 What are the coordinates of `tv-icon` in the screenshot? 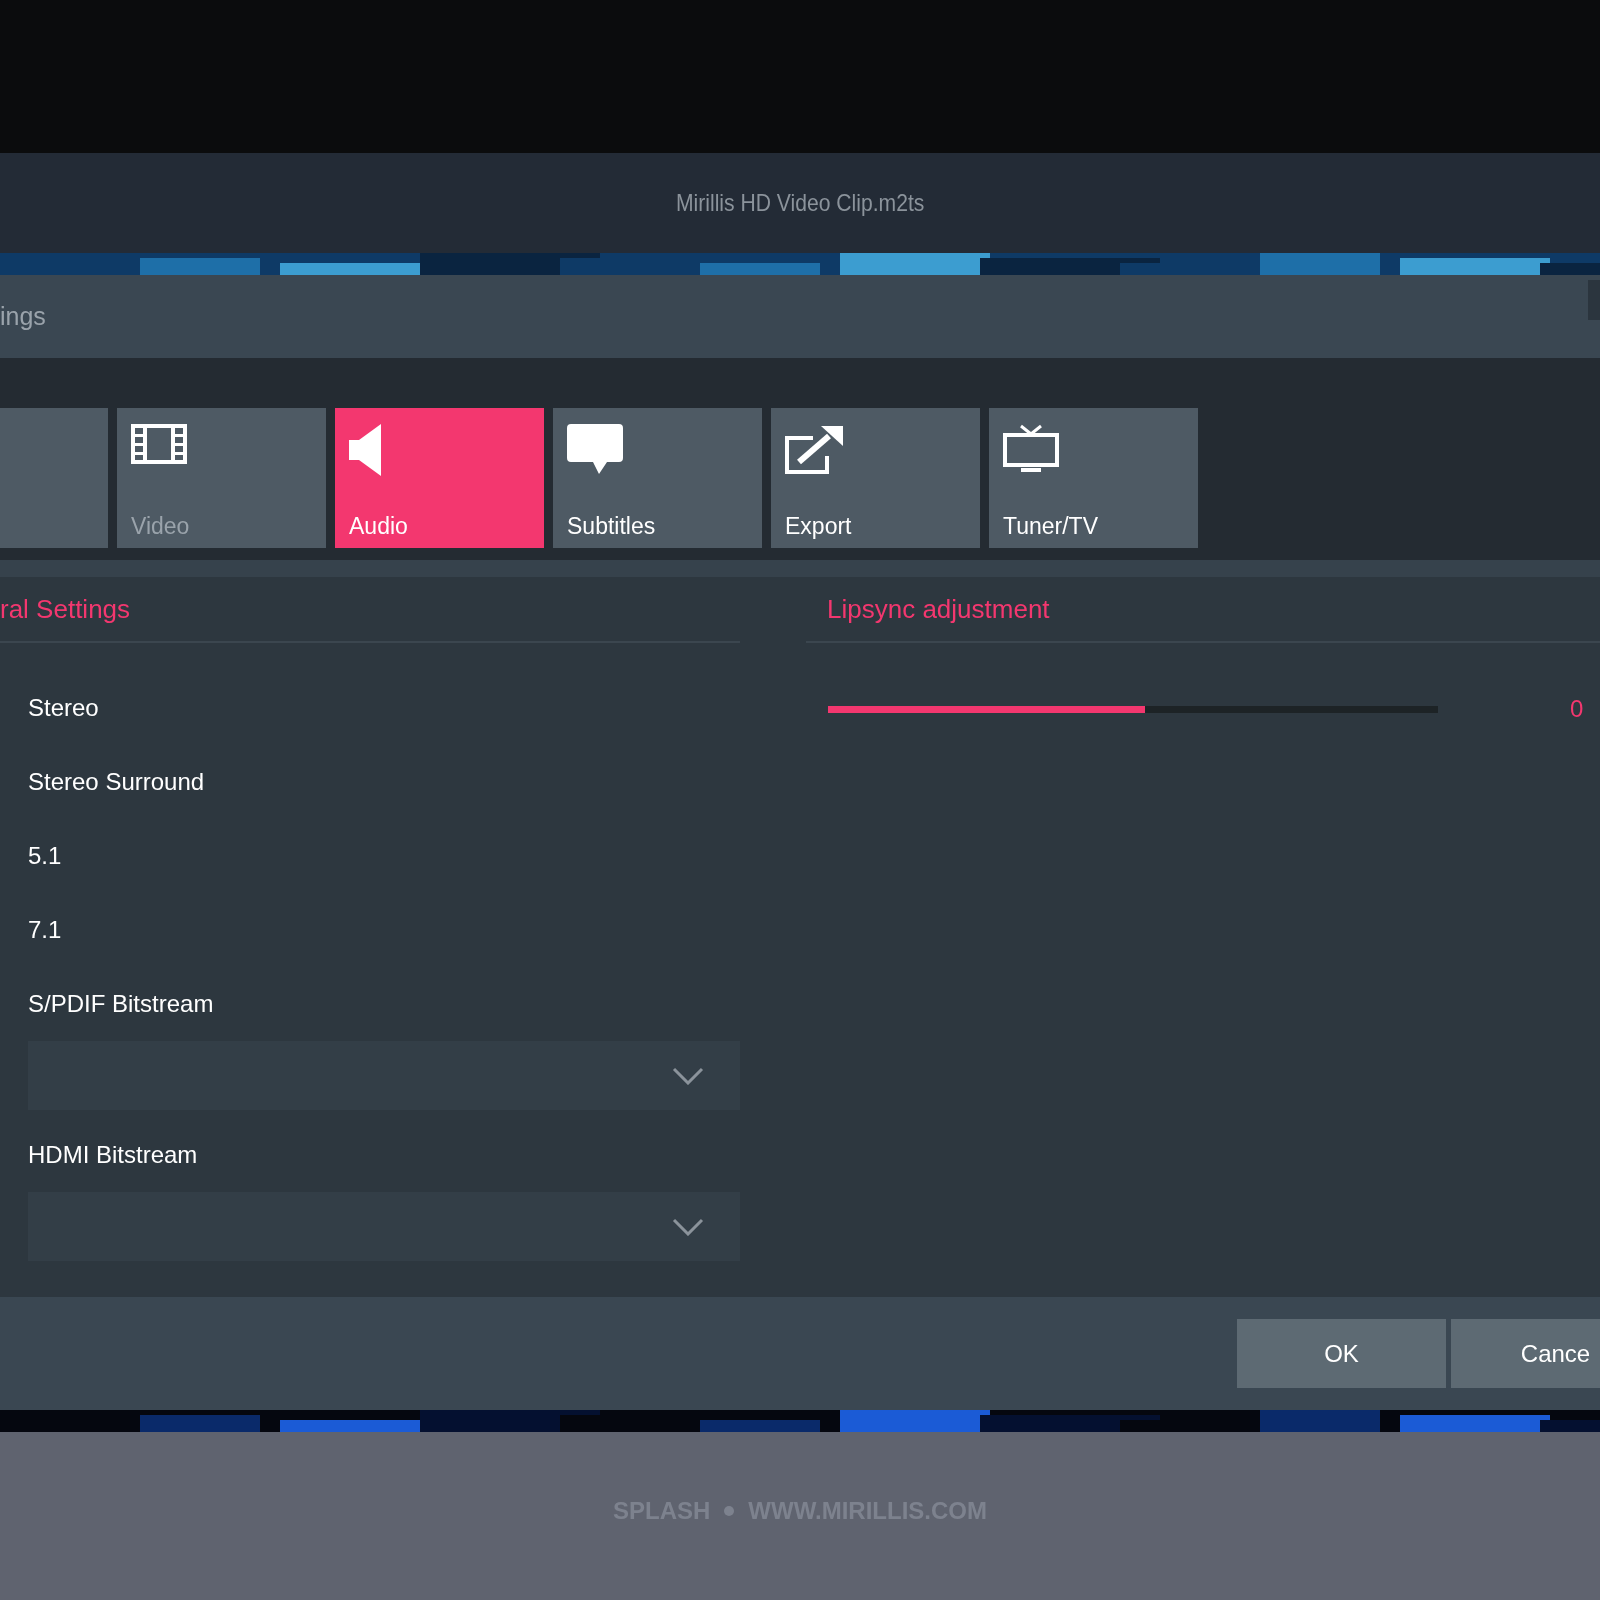 It's located at (1031, 449).